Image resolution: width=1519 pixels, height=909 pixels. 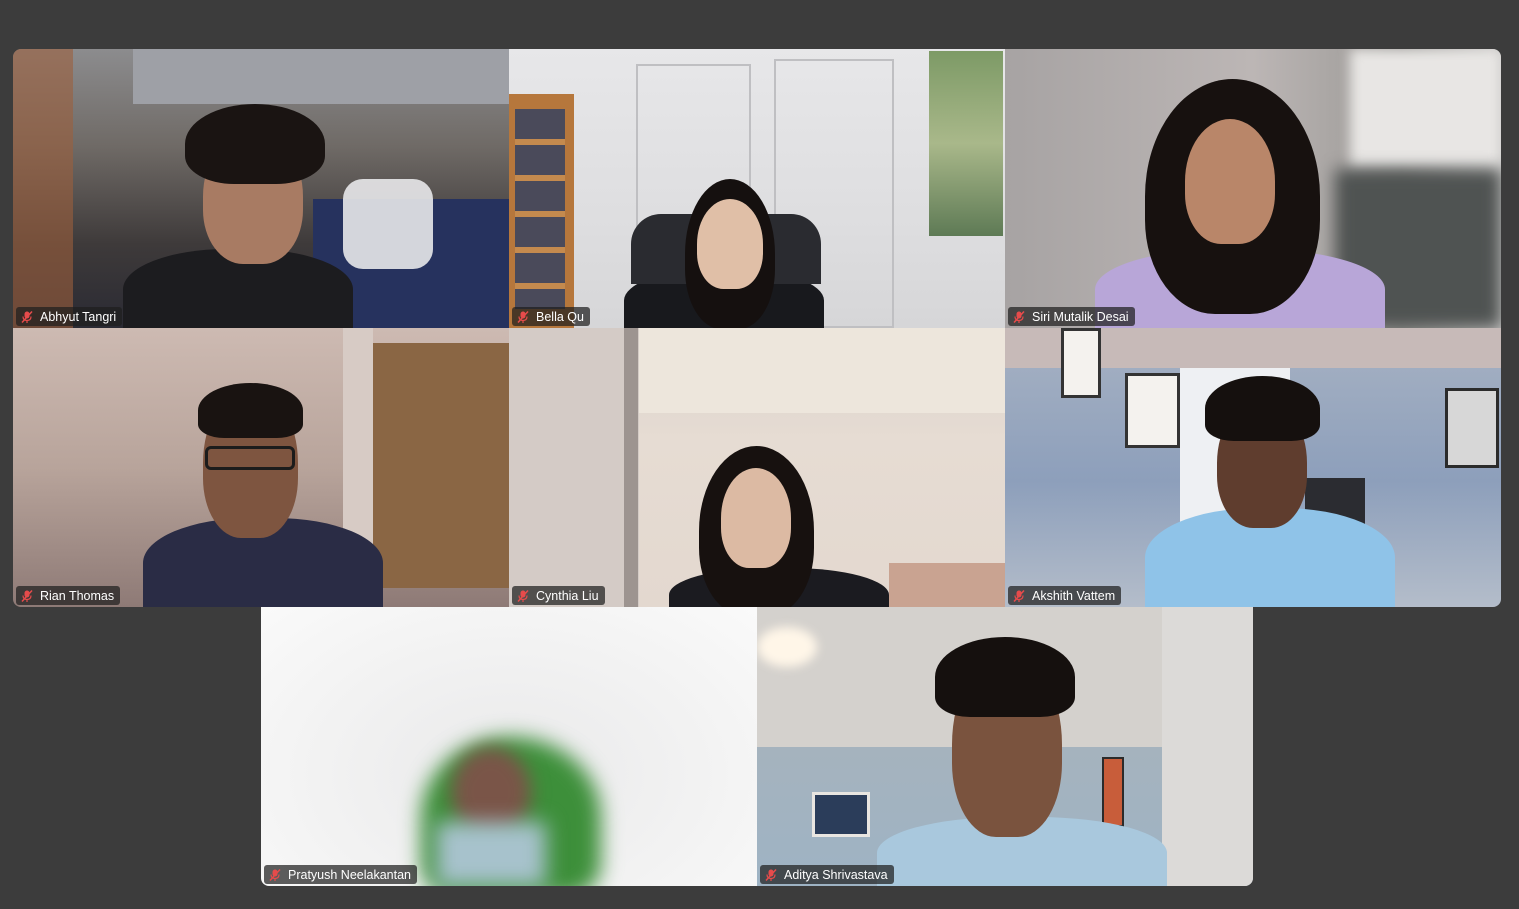 I want to click on participant-tile: Cynthia Liu, so click(x=757, y=467).